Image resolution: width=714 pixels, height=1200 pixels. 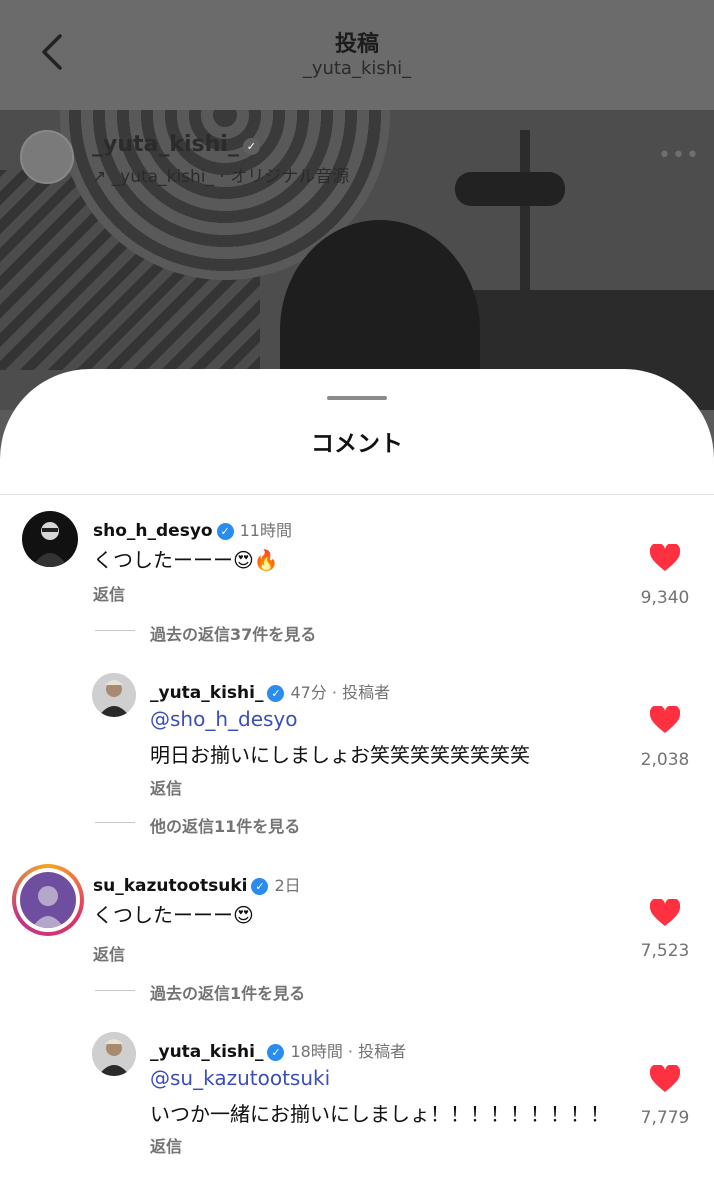 I want to click on comment-username: _yuta_kishi_ ✓ 18時間 · 投稿者, so click(x=278, y=1050).